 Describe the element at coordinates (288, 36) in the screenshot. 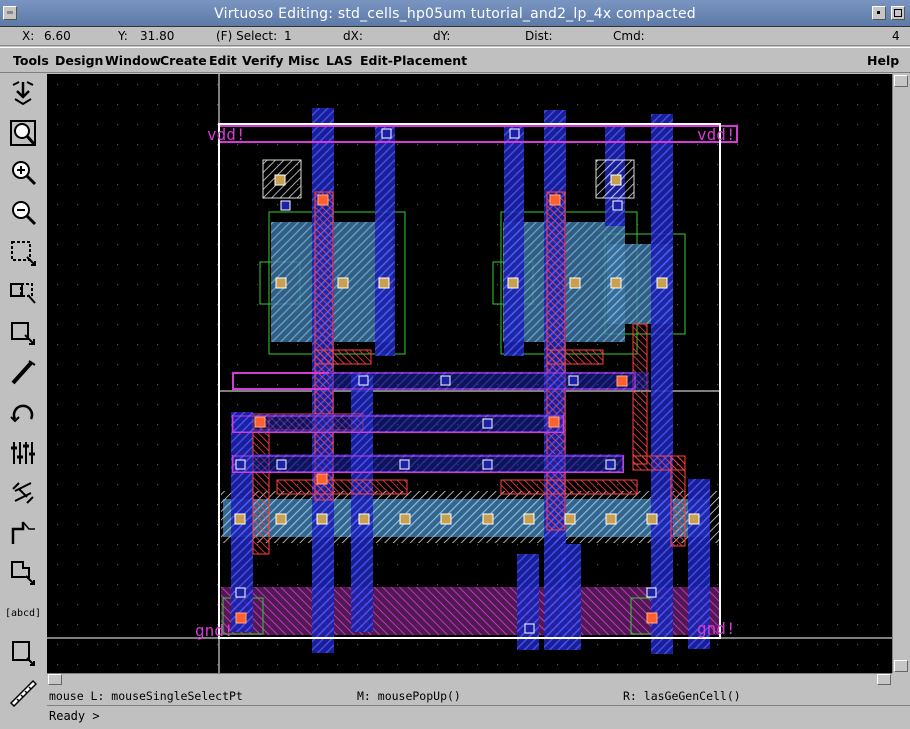

I see `select-count-value: 1` at that location.